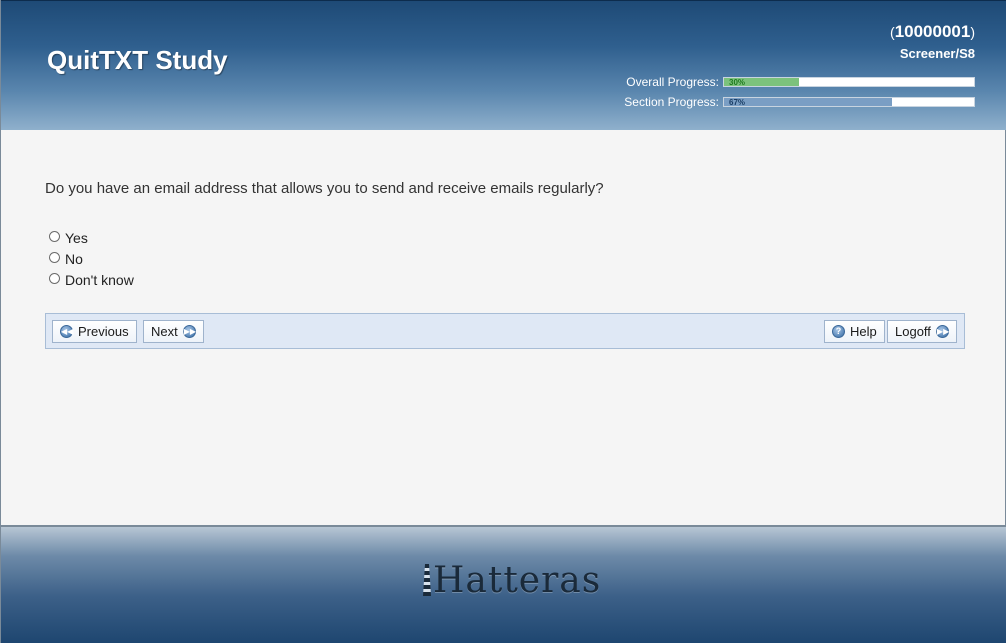 The height and width of the screenshot is (643, 1006). I want to click on answer-options: Yes No Don't know, so click(91, 258).